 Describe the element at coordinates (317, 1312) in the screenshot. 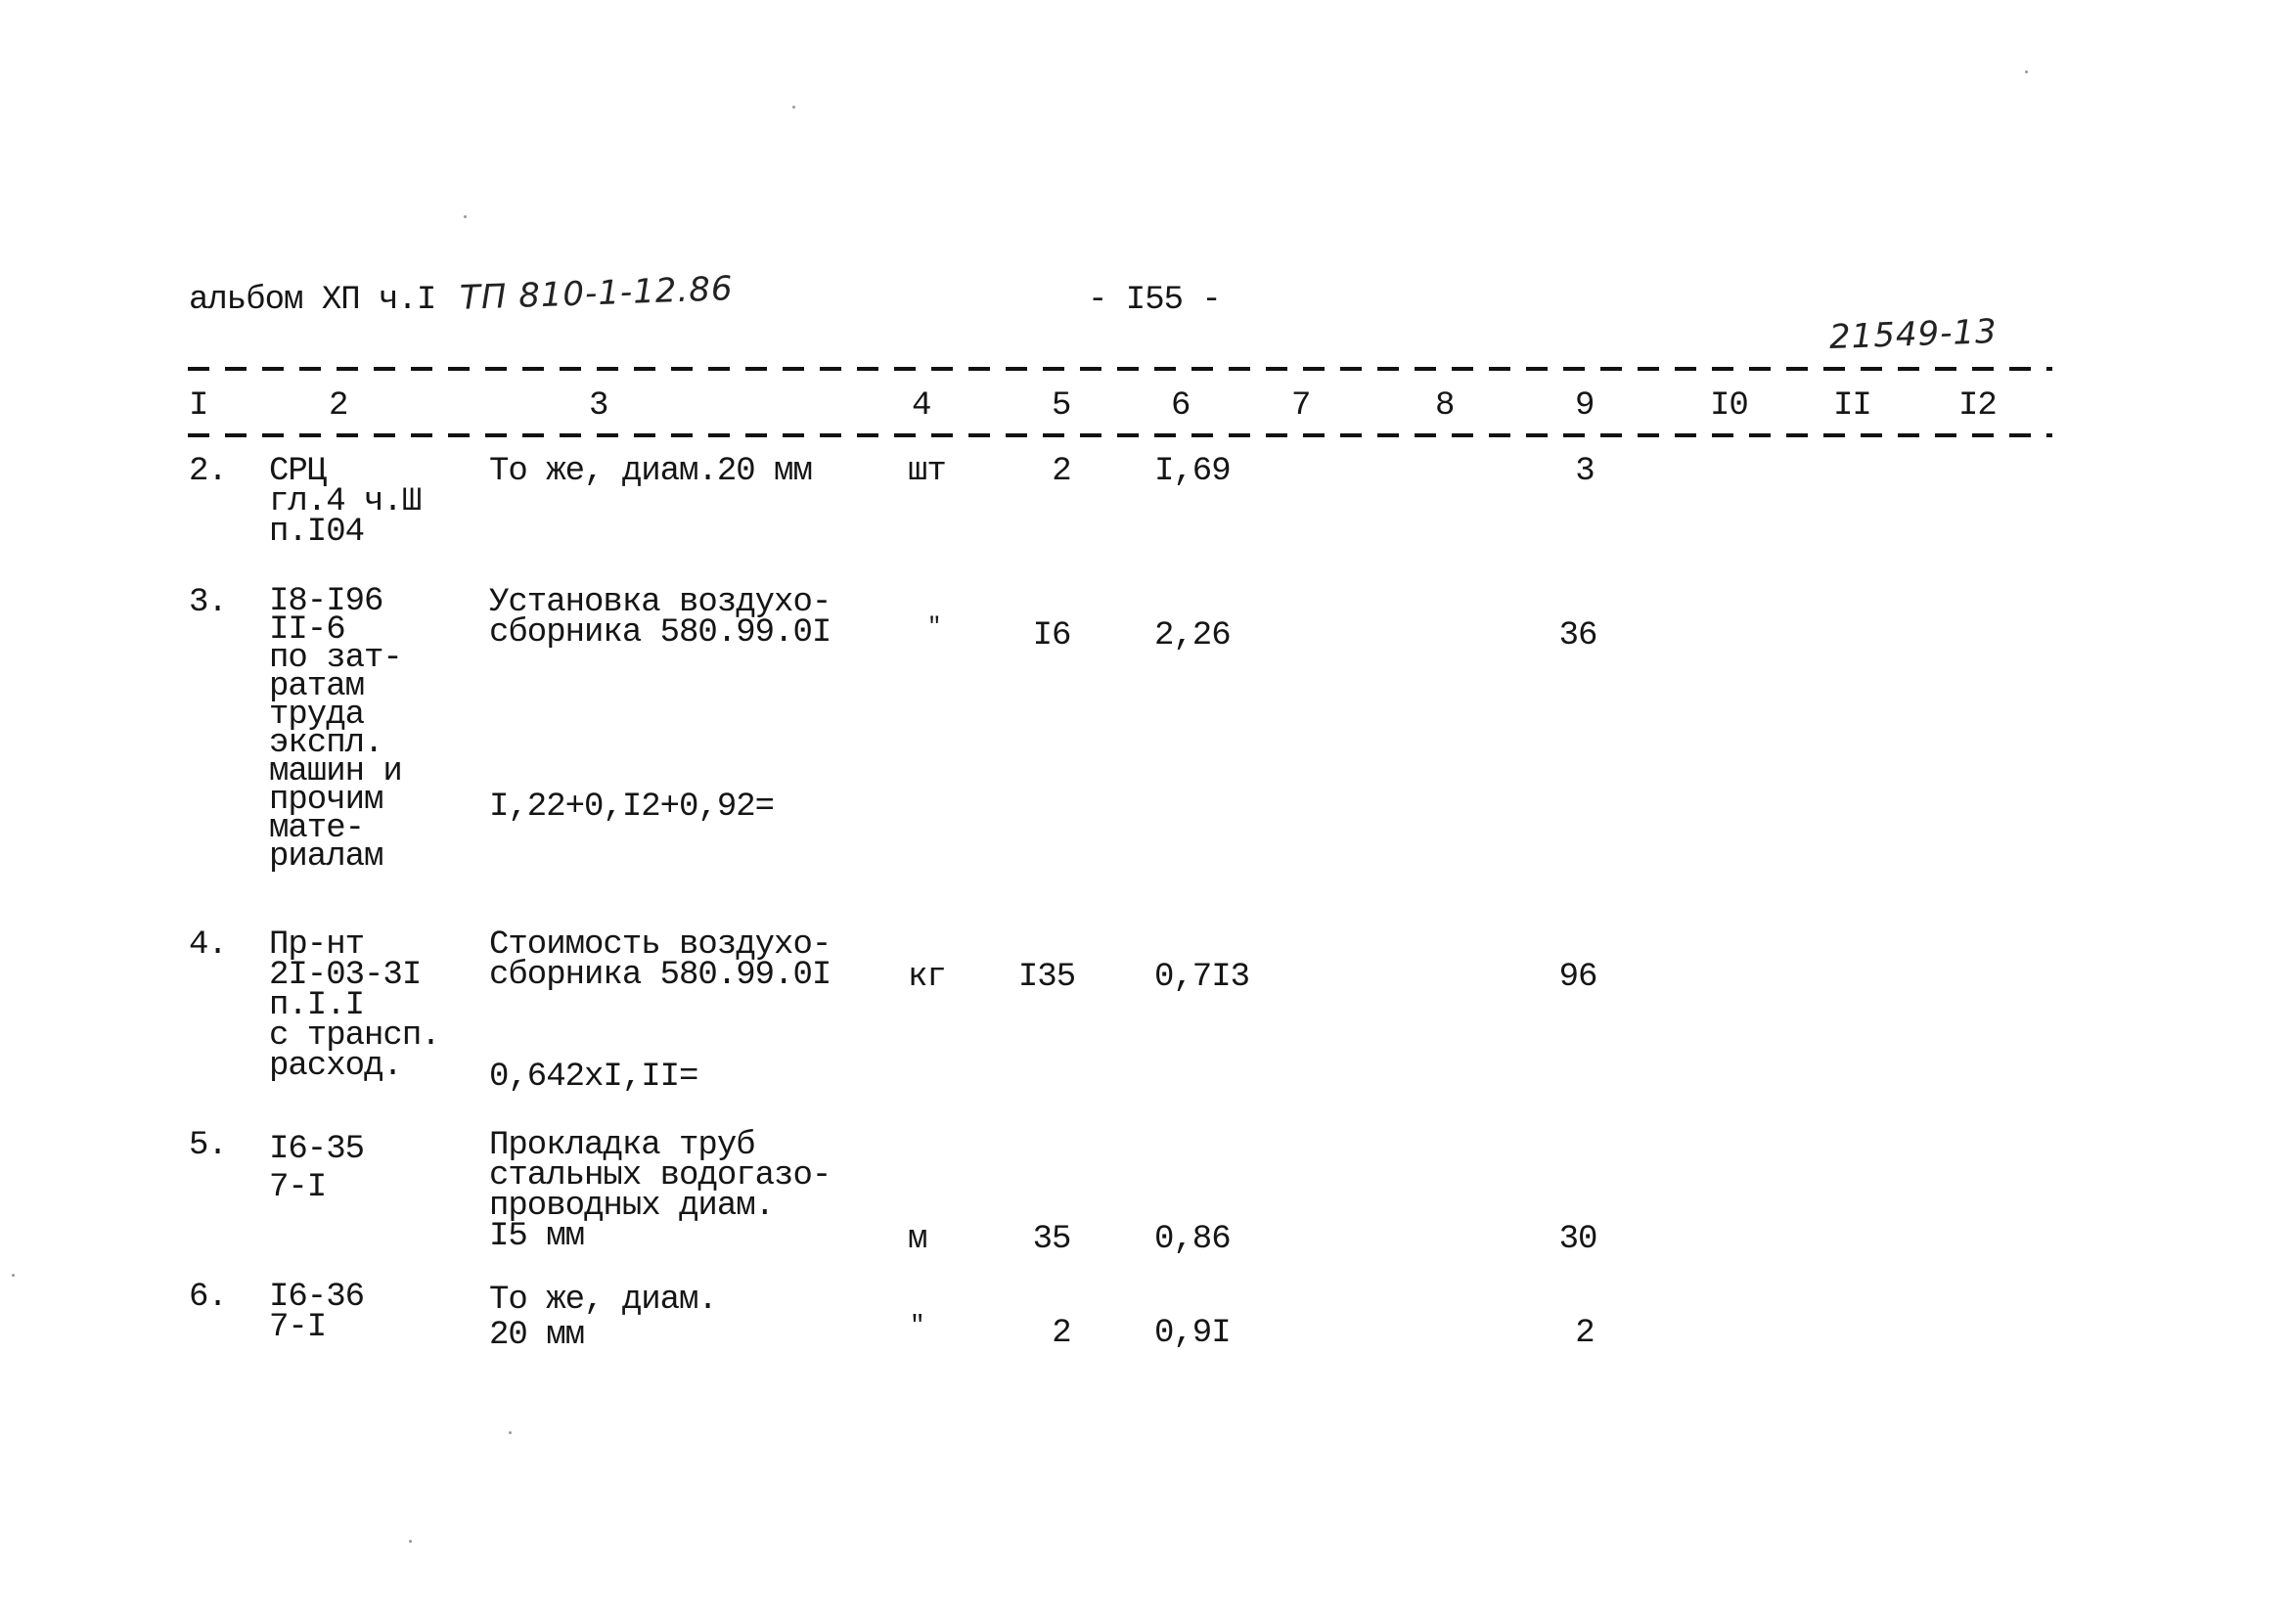

I see `row-reference: I6-36 7-I` at that location.